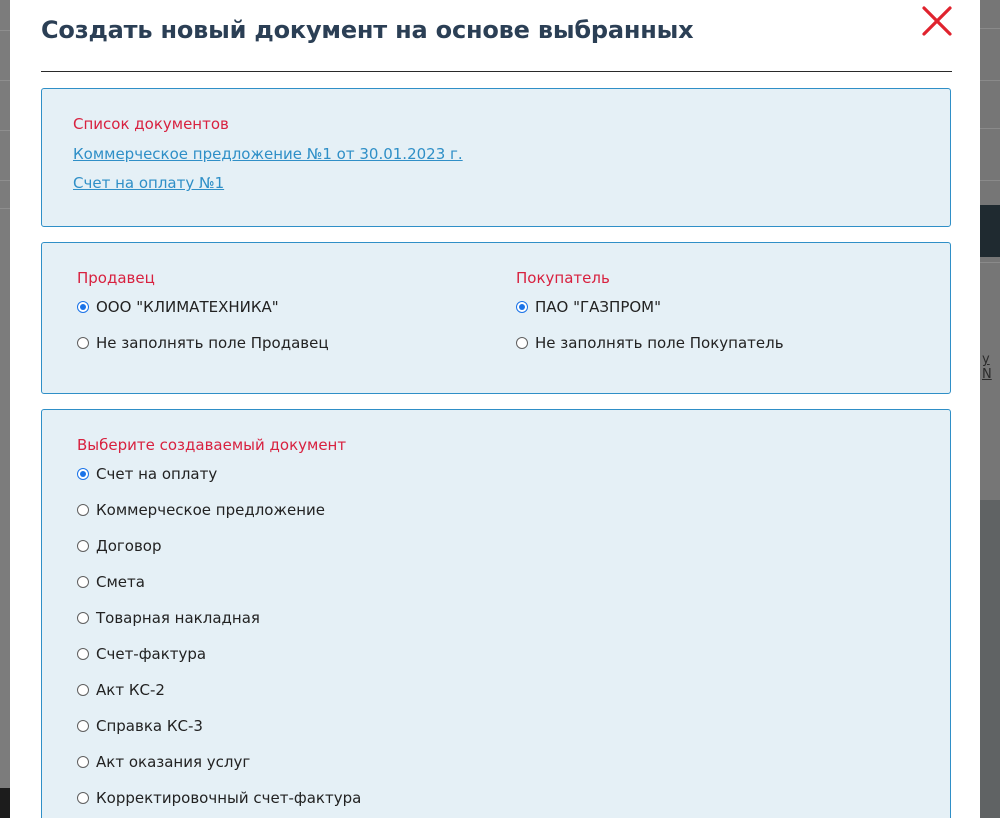 This screenshot has width=1000, height=818. Describe the element at coordinates (5, 803) in the screenshot. I see `background-footer` at that location.